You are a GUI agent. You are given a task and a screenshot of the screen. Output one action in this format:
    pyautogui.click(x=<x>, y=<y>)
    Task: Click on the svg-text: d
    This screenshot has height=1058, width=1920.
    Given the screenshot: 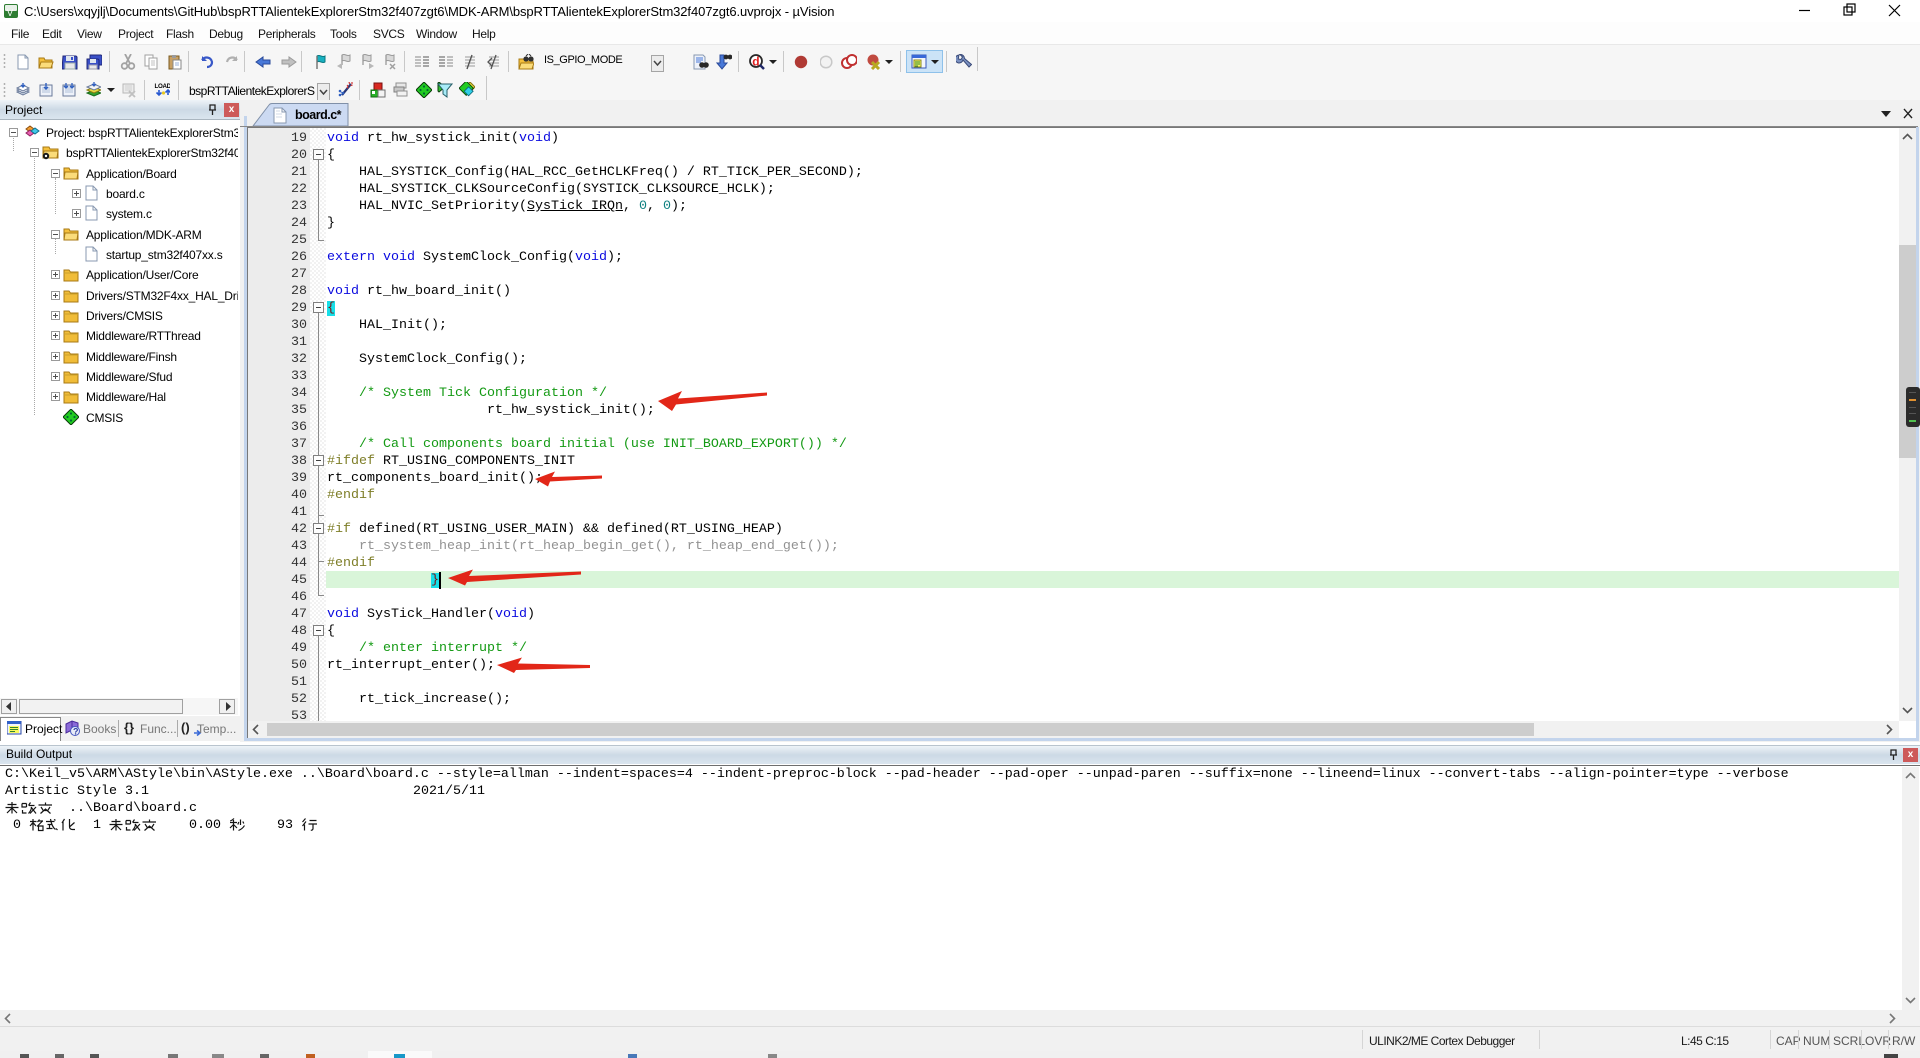 What is the action you would take?
    pyautogui.click(x=755, y=62)
    